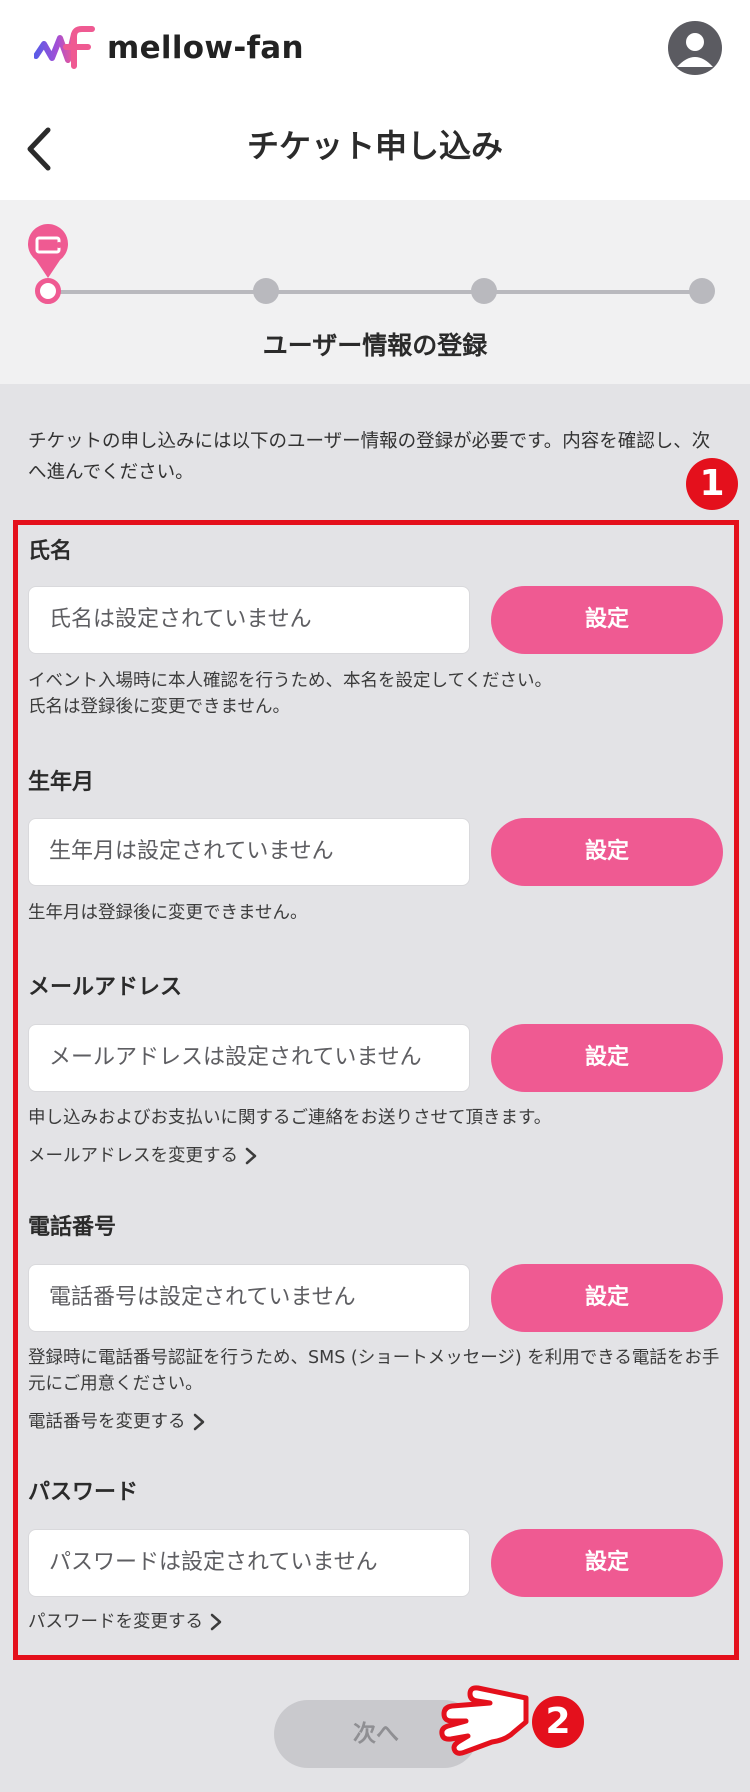 Image resolution: width=750 pixels, height=1792 pixels. What do you see at coordinates (83, 1492) in the screenshot?
I see `password-label: パスワード` at bounding box center [83, 1492].